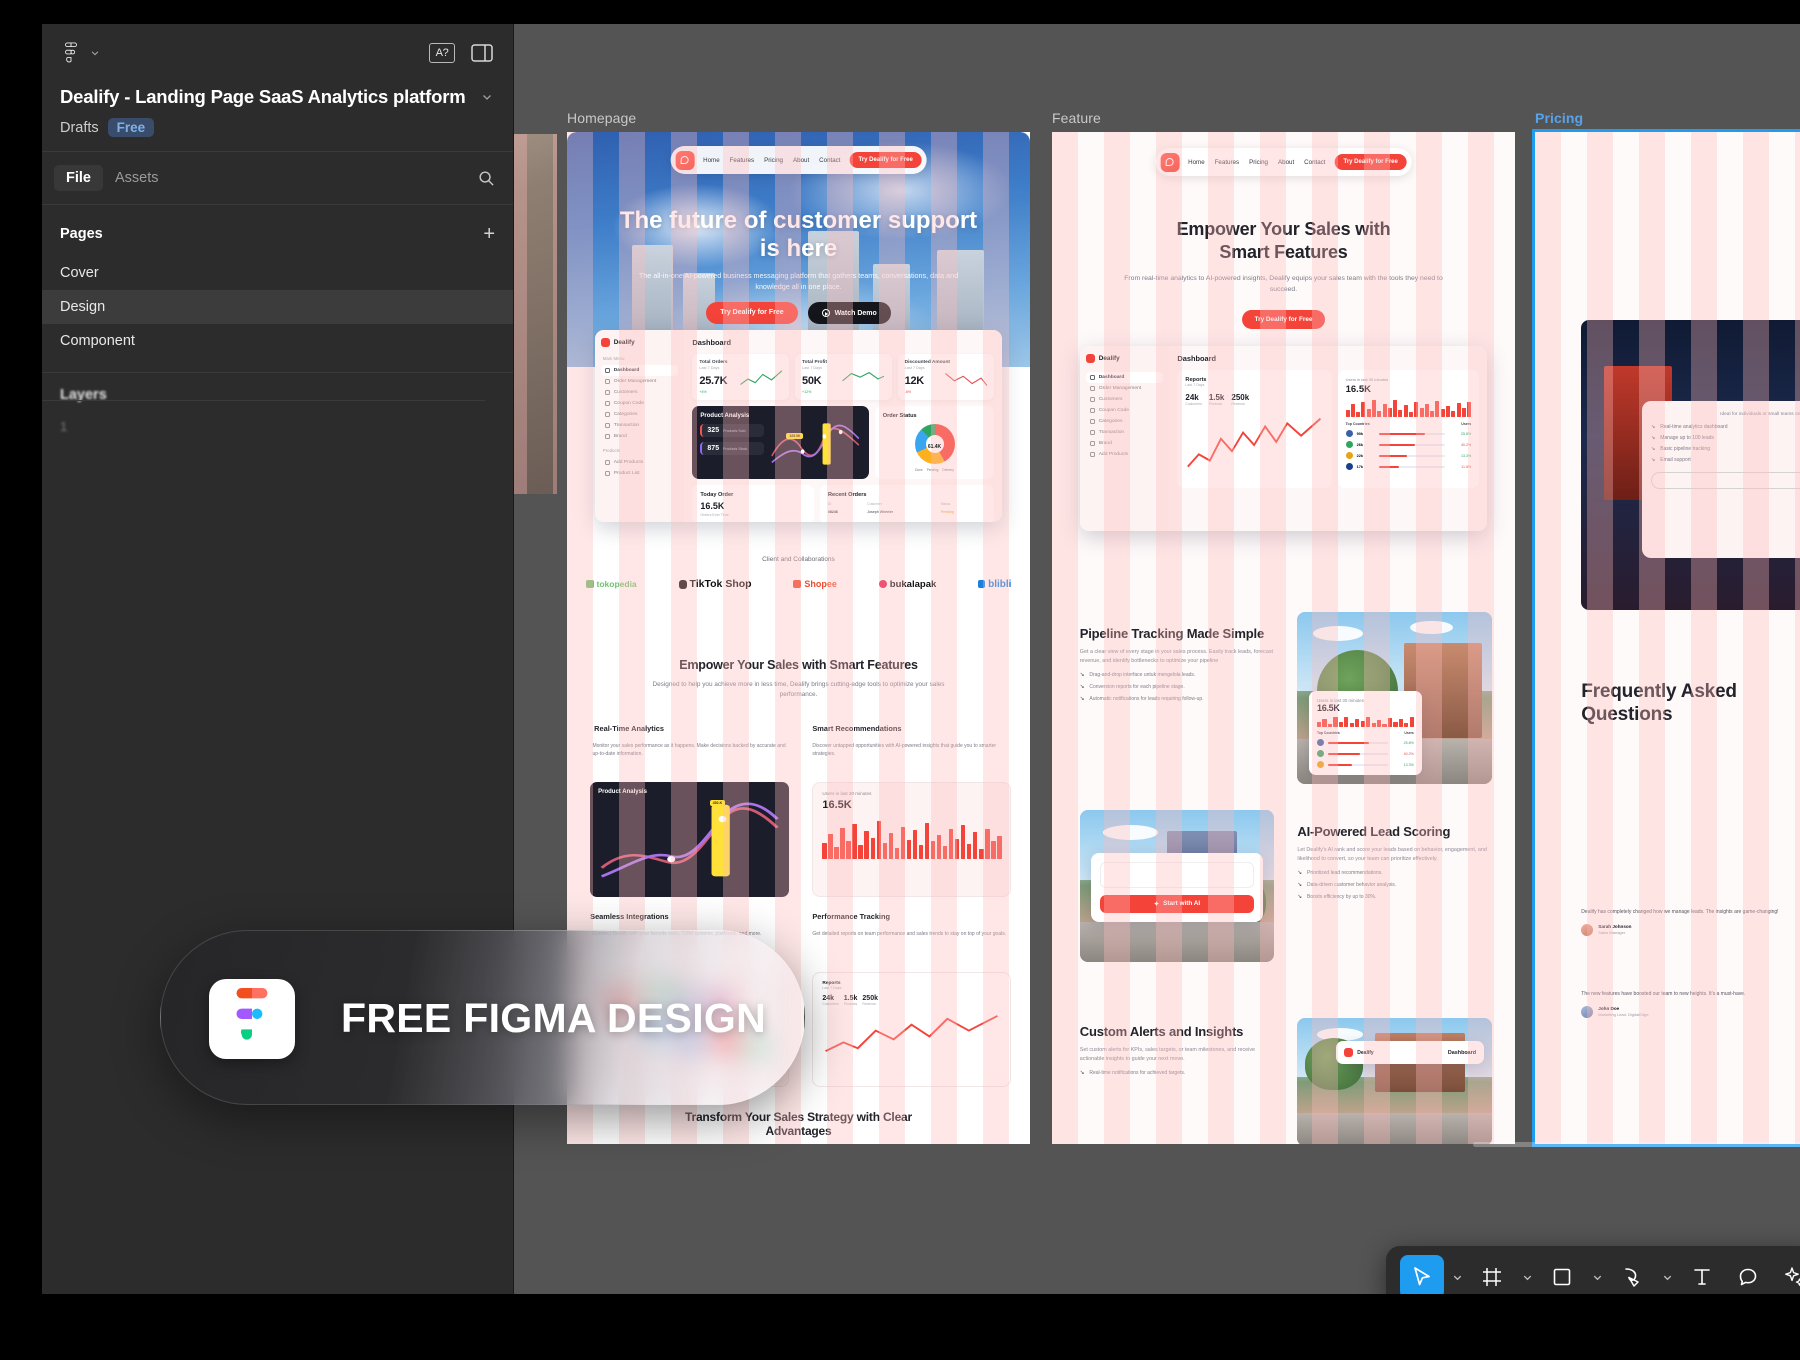 Image resolution: width=1800 pixels, height=1360 pixels. Describe the element at coordinates (601, 118) in the screenshot. I see `frame-label-homepage: Homepage` at that location.